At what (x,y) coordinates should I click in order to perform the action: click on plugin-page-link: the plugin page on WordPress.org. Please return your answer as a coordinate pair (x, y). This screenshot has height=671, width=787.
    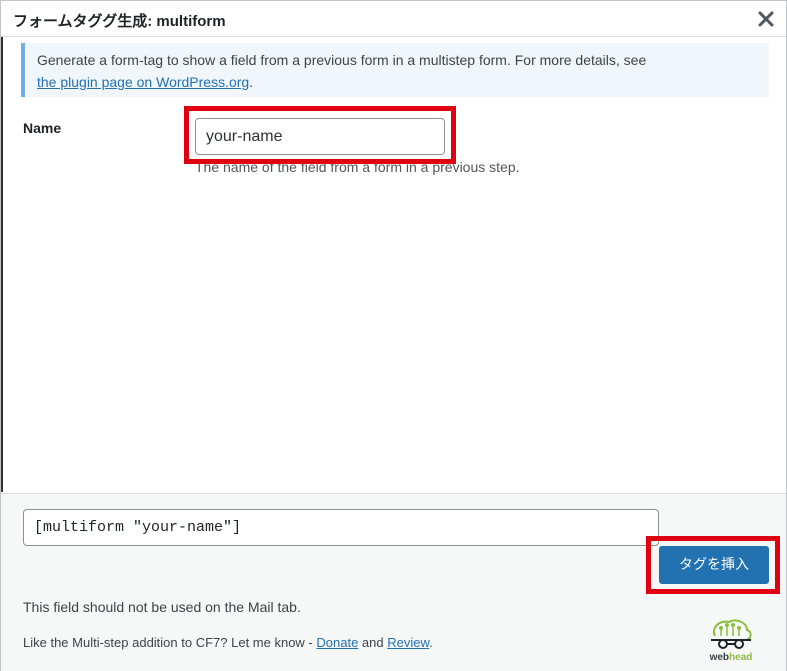
    Looking at the image, I should click on (143, 82).